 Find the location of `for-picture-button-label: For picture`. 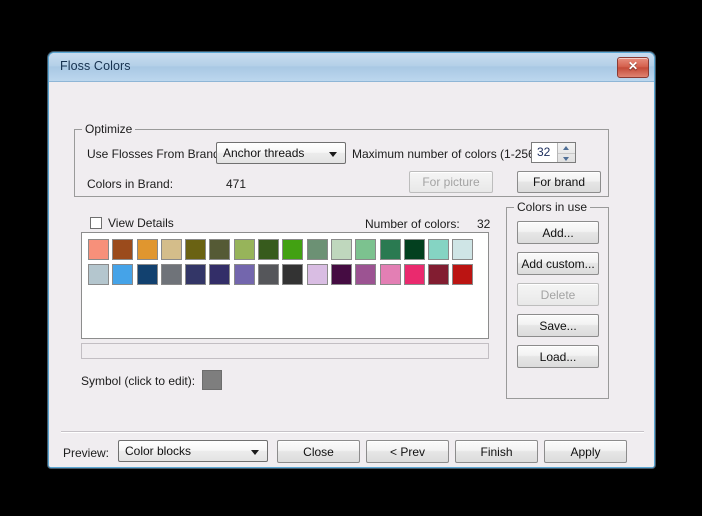

for-picture-button-label: For picture is located at coordinates (451, 182).